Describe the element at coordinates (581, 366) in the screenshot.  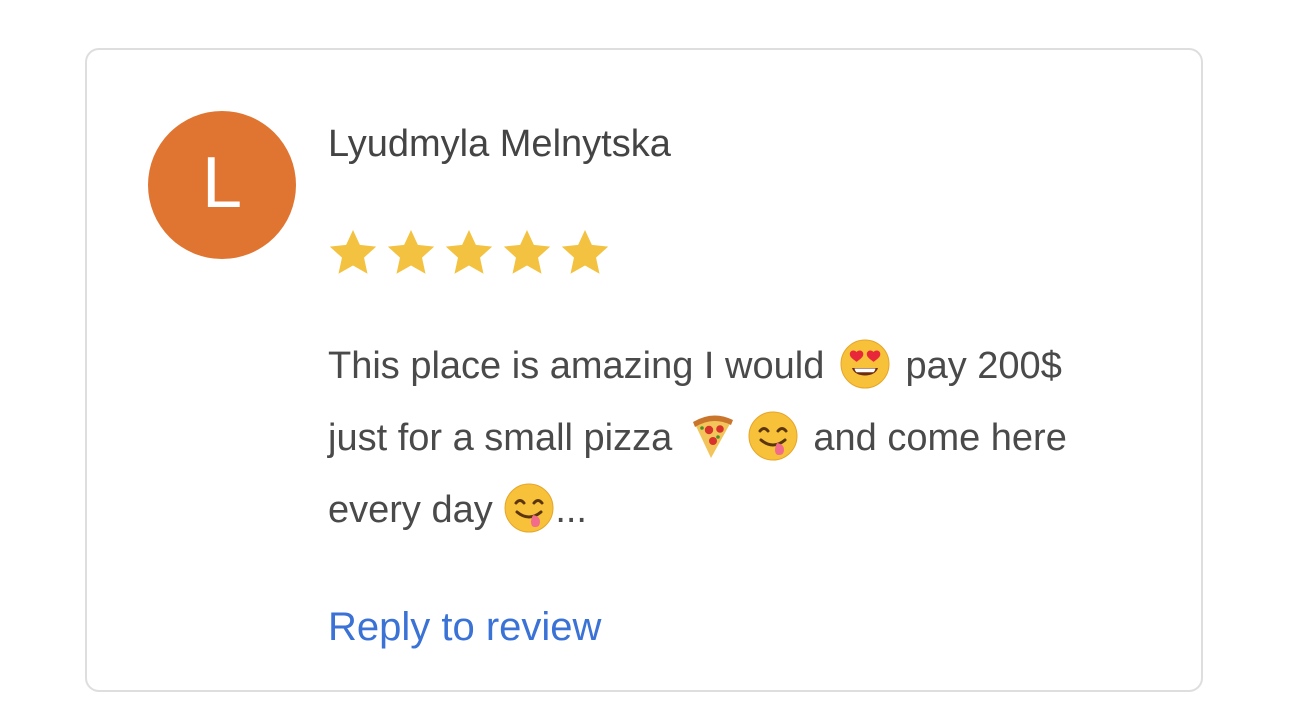
I see `review-text-segment: This place is amazing I would` at that location.